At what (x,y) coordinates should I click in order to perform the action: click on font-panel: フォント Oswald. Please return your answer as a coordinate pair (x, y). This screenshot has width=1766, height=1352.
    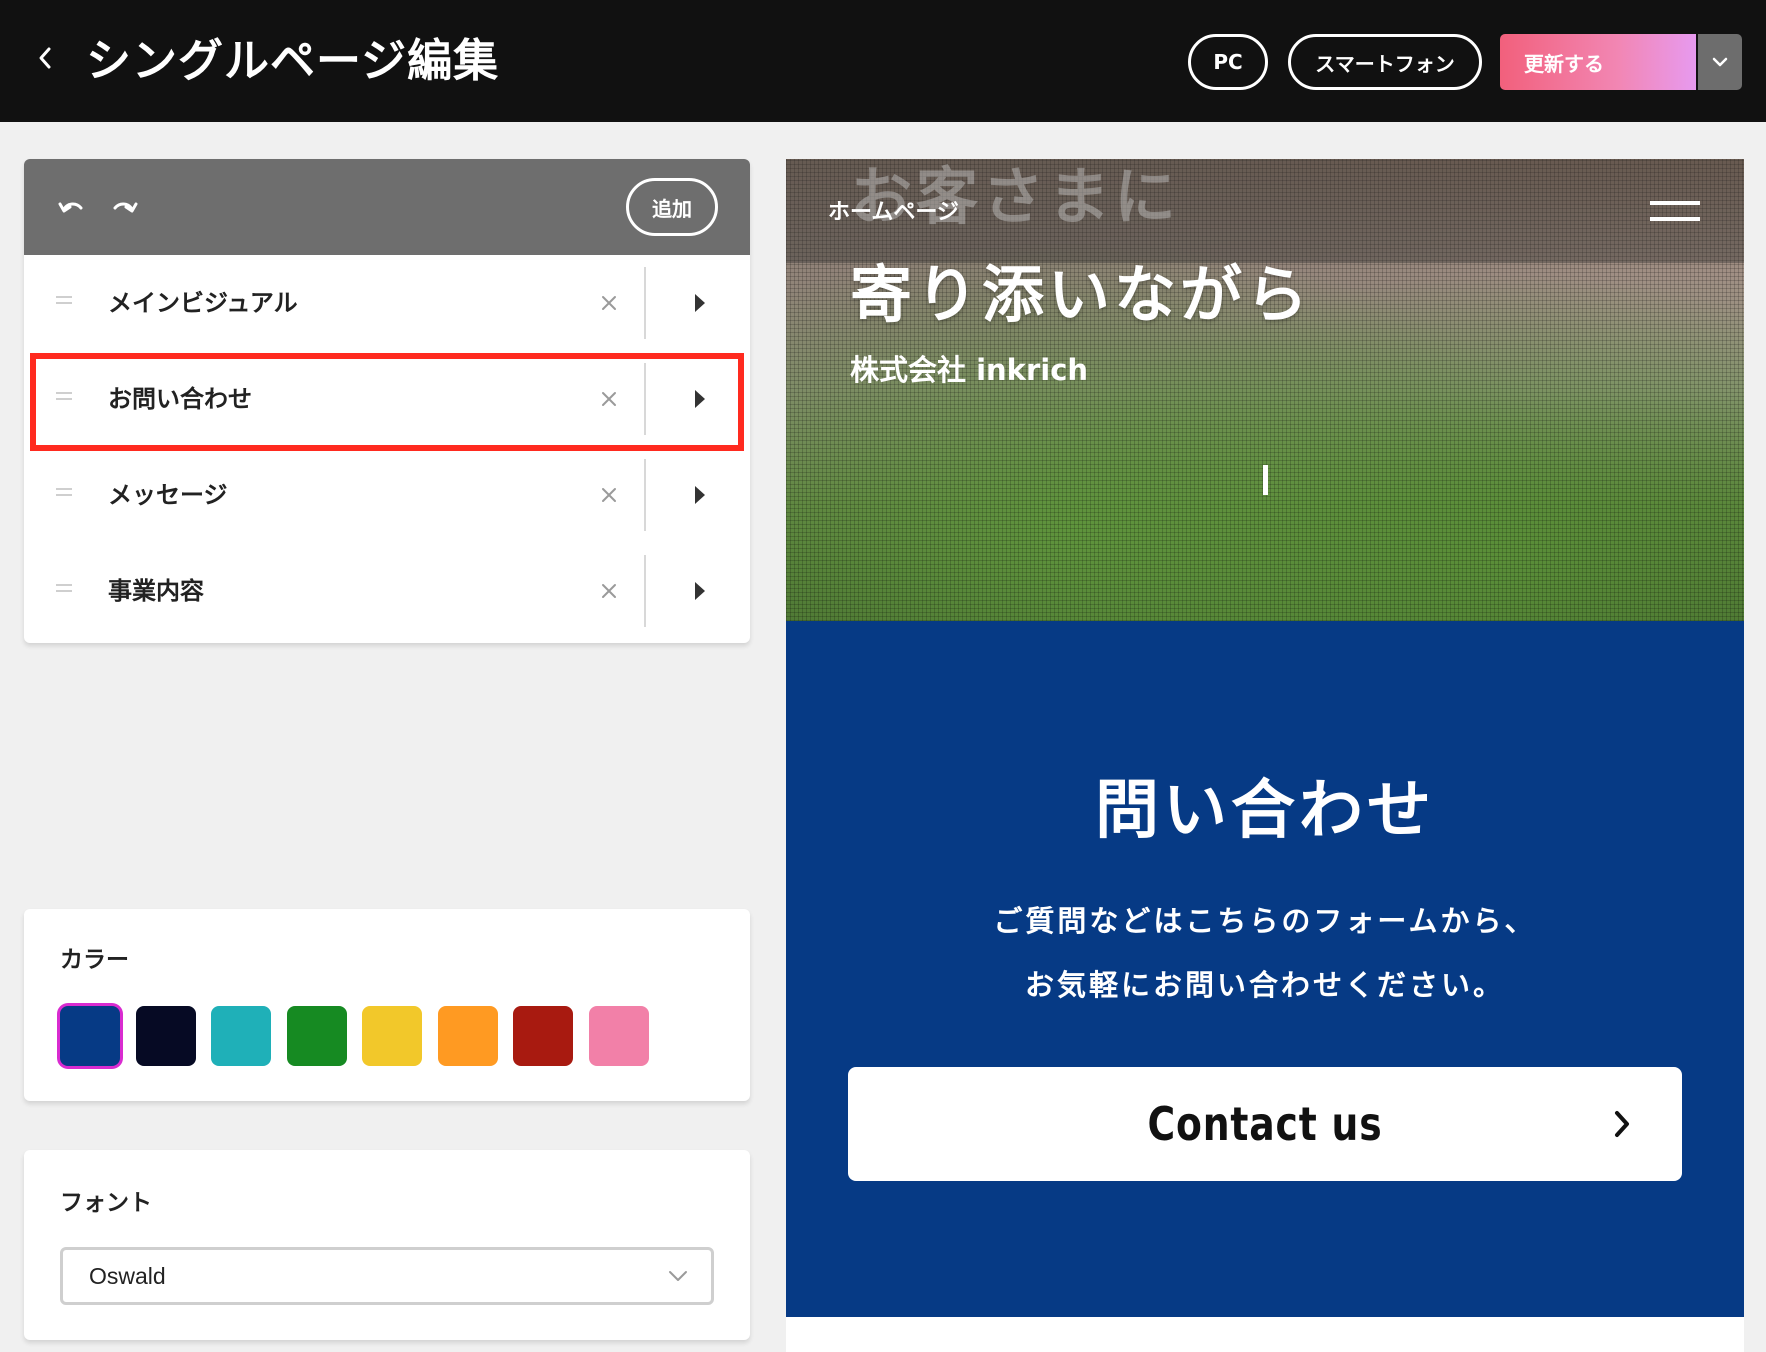
    Looking at the image, I should click on (387, 1245).